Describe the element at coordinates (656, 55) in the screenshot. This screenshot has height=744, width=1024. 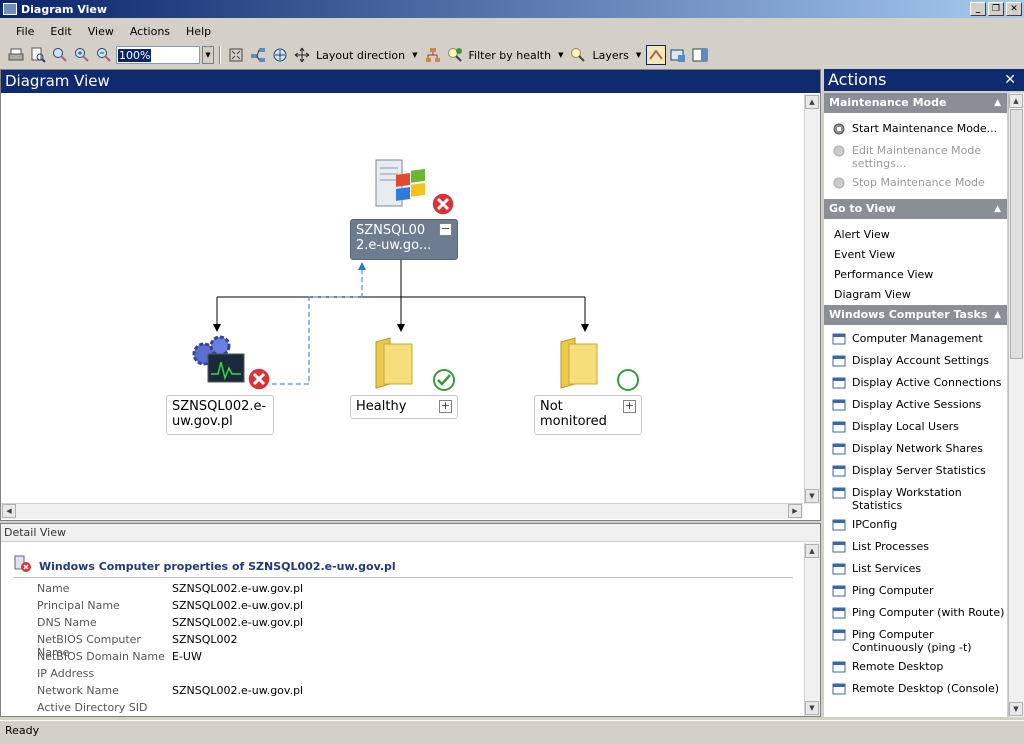
I see `links-toggle-icon` at that location.